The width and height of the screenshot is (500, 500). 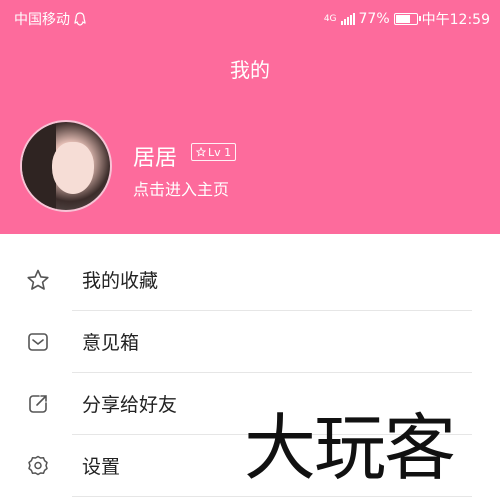 I want to click on avatar, so click(x=66, y=166).